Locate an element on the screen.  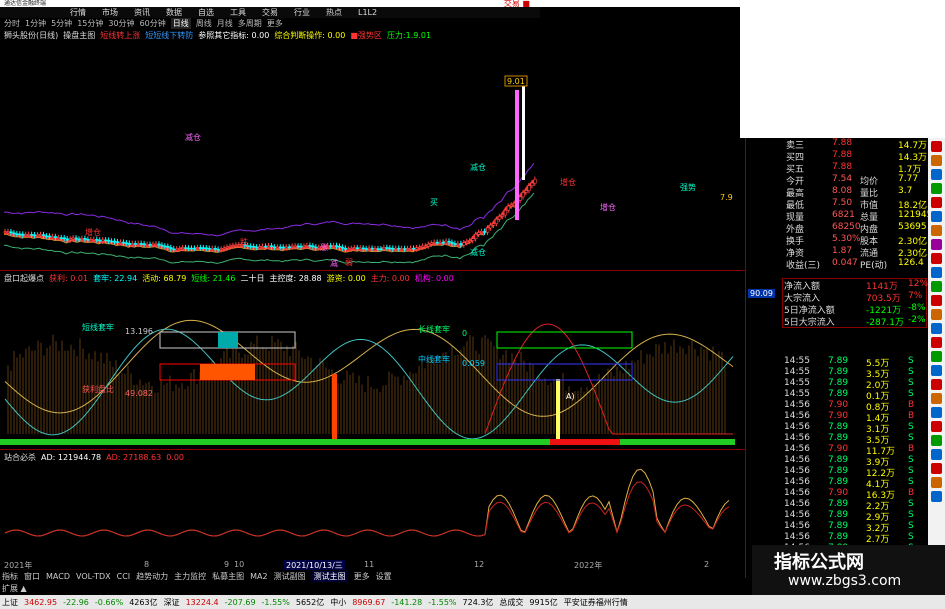
menu-item-3: 数据 is located at coordinates (174, 12).